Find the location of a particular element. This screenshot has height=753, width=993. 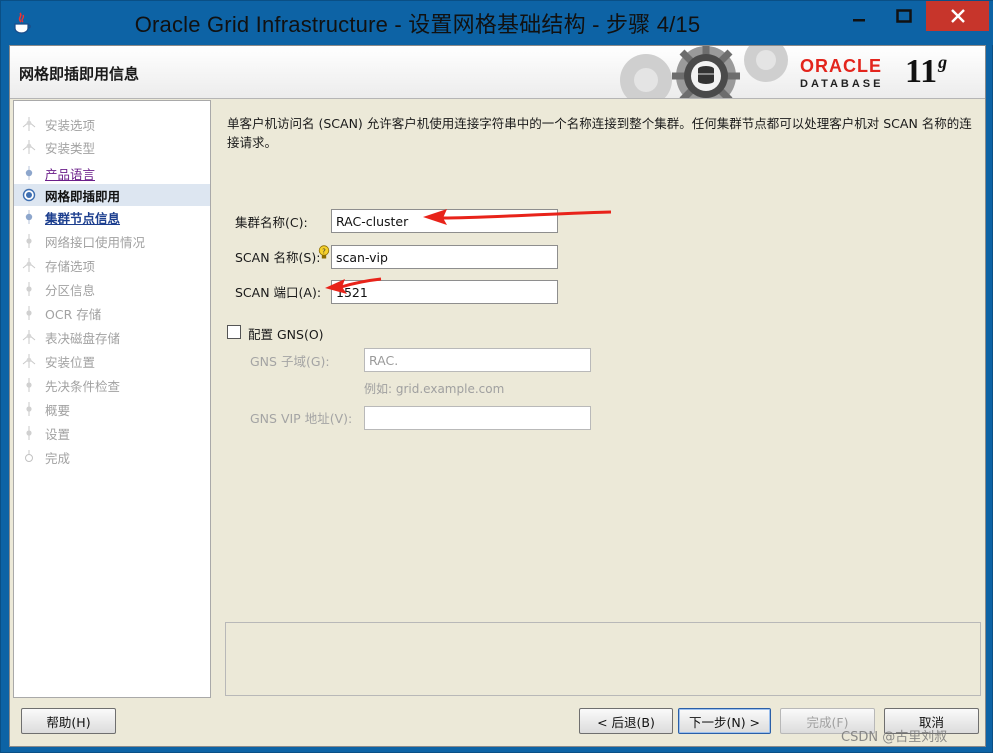

maximize-button is located at coordinates (903, 16).